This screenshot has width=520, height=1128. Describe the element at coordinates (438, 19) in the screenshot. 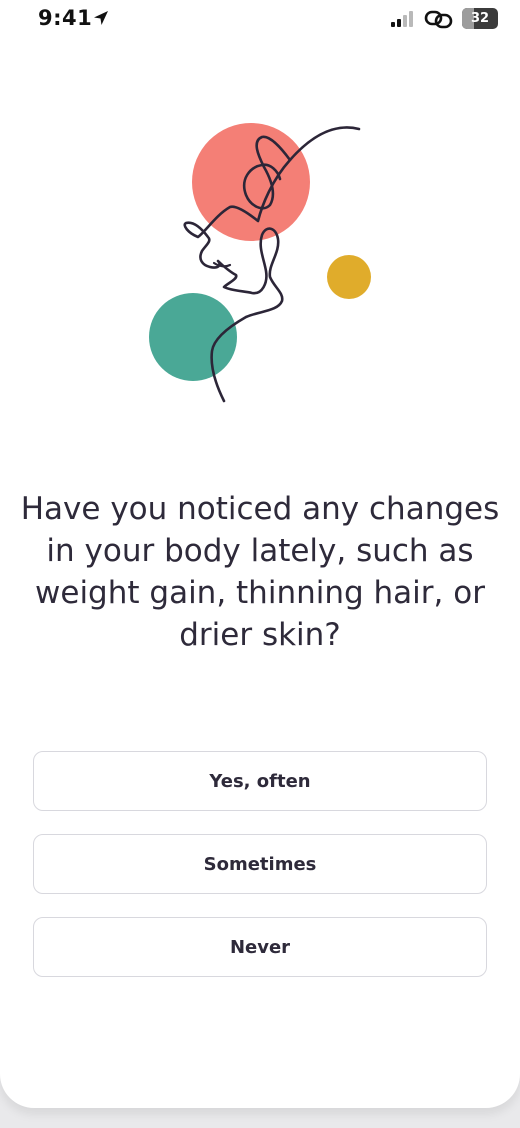

I see `link-icon` at that location.